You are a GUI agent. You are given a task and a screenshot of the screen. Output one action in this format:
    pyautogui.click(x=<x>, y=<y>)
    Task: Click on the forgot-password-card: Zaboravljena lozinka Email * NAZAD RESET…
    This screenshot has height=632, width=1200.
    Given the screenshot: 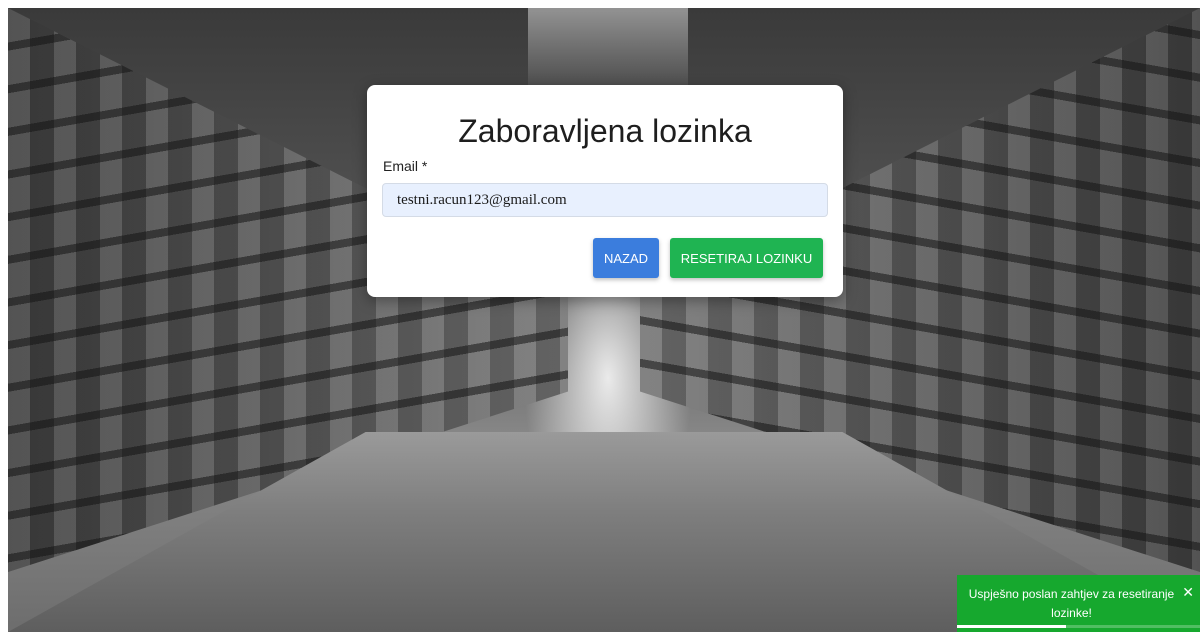 What is the action you would take?
    pyautogui.click(x=605, y=191)
    